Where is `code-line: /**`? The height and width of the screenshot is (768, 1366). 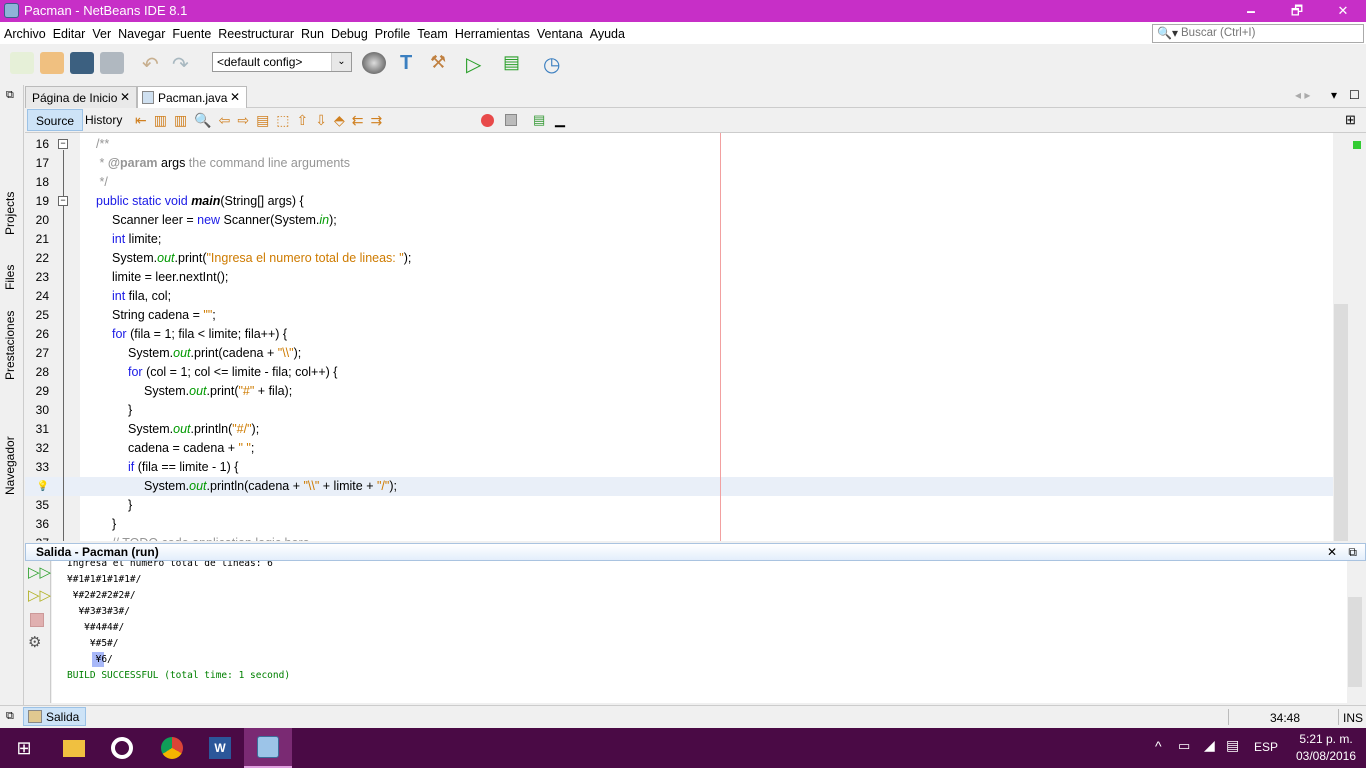 code-line: /** is located at coordinates (680, 144).